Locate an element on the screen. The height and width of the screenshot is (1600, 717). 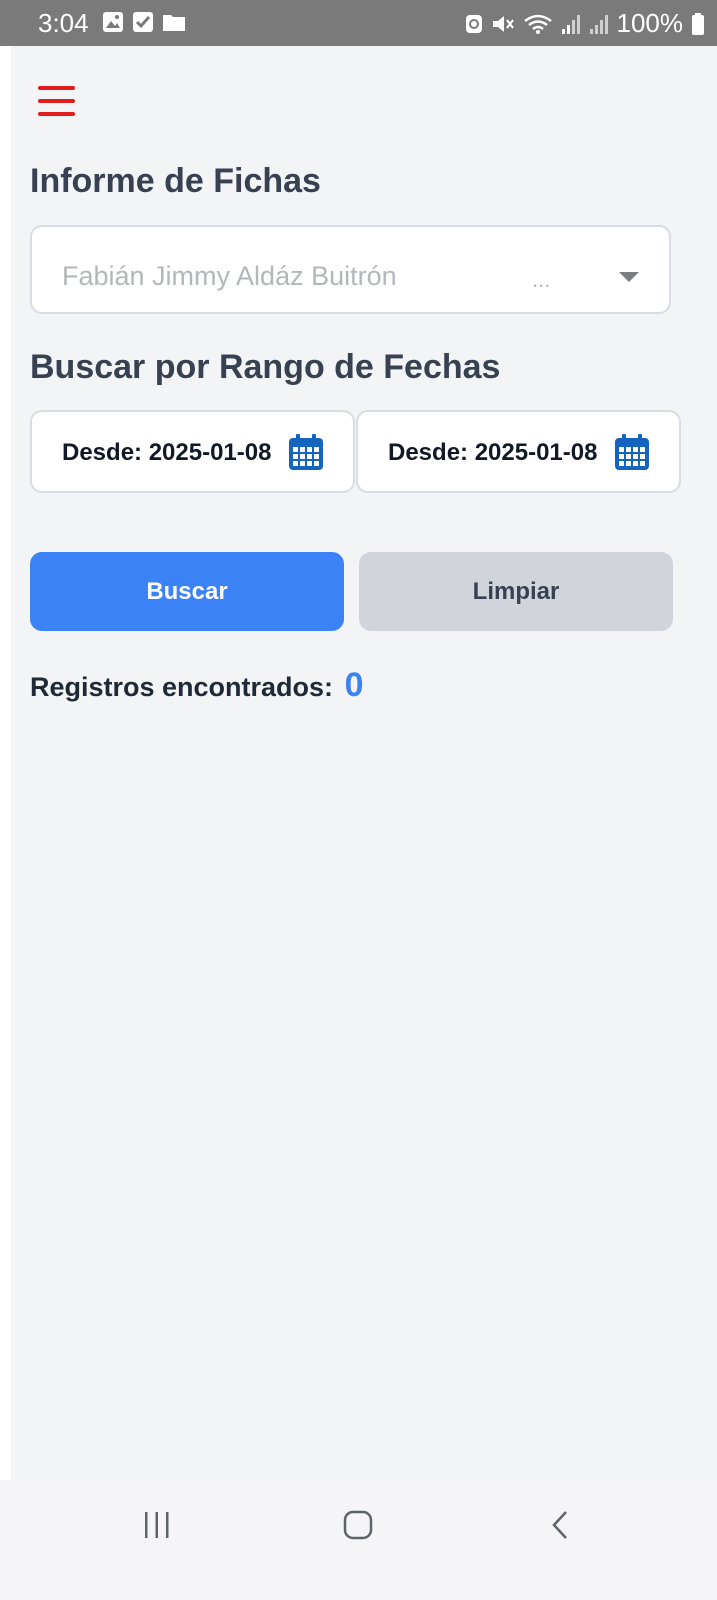
page-title: Informe de Fichas is located at coordinates (175, 181).